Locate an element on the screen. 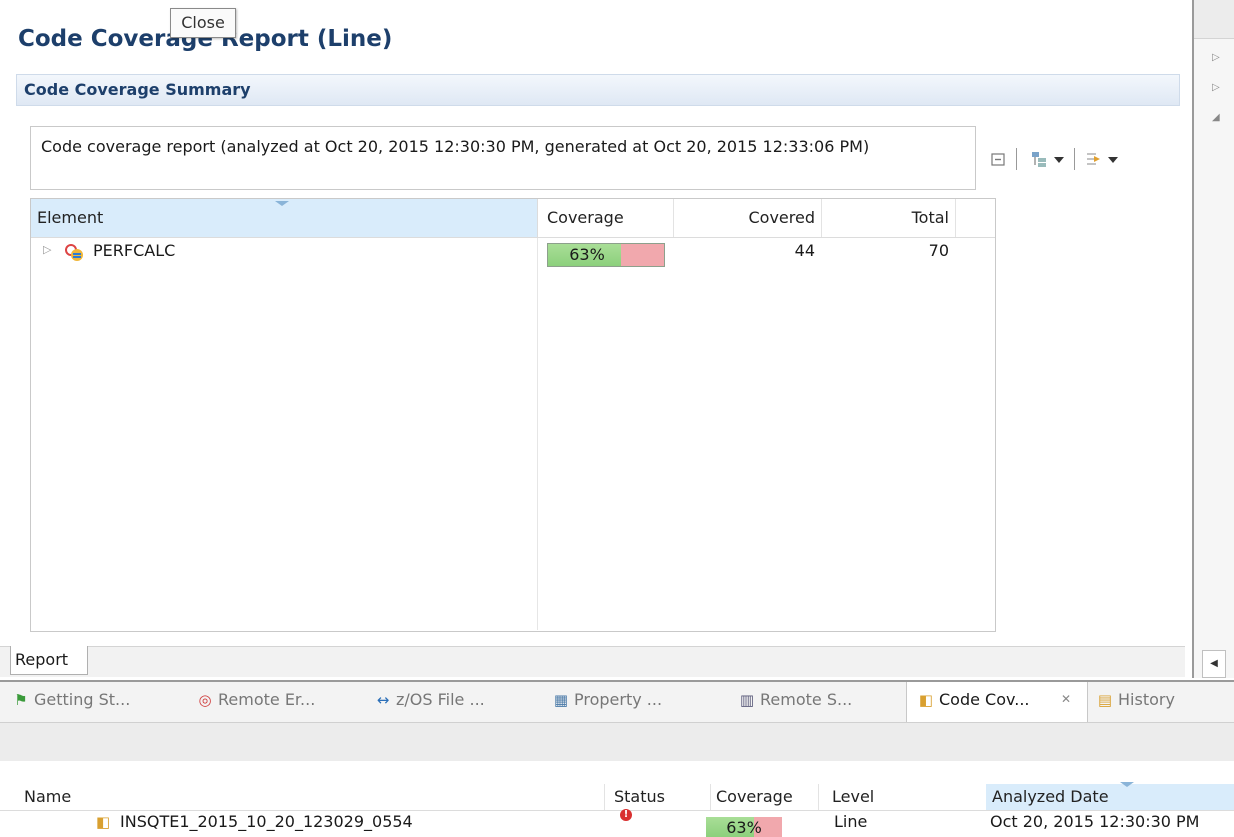 The width and height of the screenshot is (1234, 837). layout-dropdown-button is located at coordinates (1059, 159).